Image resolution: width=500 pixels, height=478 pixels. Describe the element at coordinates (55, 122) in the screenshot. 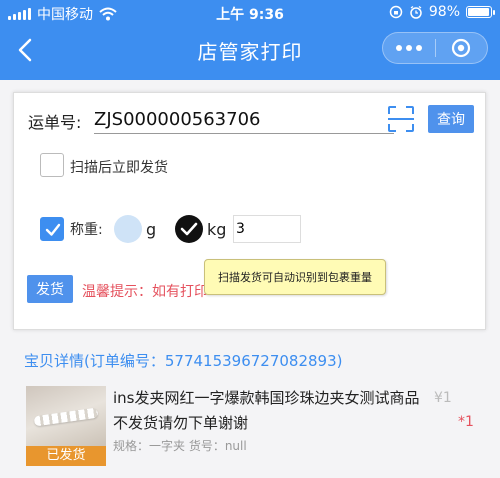

I see `waybill-label: 运单号:` at that location.